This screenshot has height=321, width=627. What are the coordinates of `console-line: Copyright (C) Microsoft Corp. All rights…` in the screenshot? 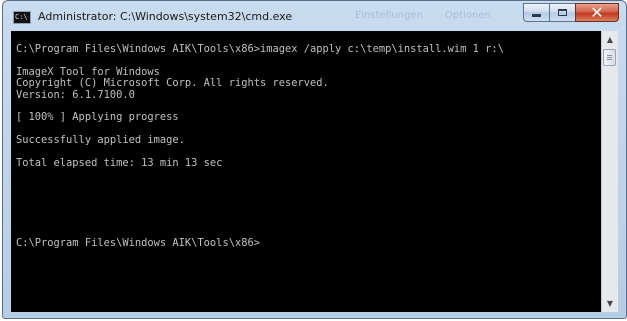 It's located at (172, 83).